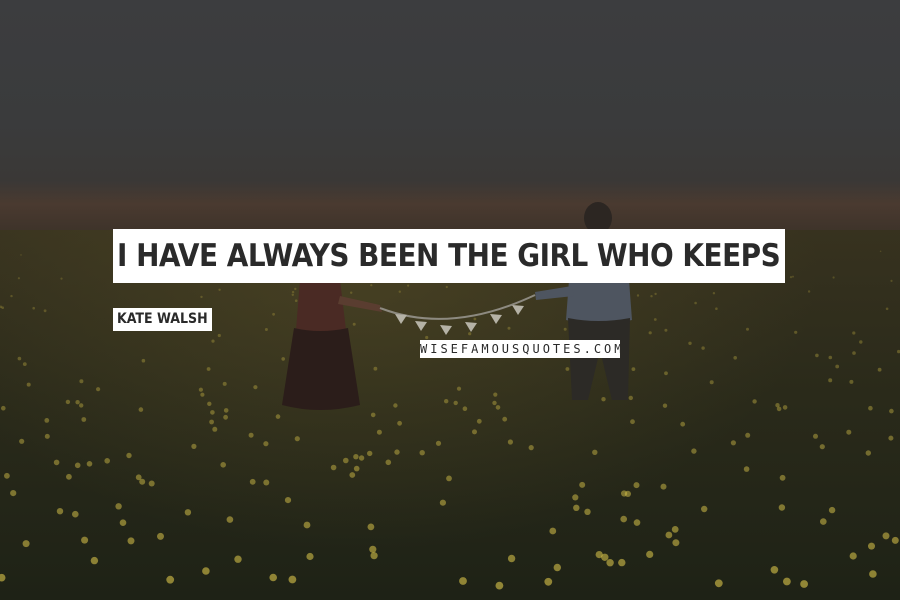 This screenshot has height=600, width=900. Describe the element at coordinates (459, 320) in the screenshot. I see `garland-flags` at that location.